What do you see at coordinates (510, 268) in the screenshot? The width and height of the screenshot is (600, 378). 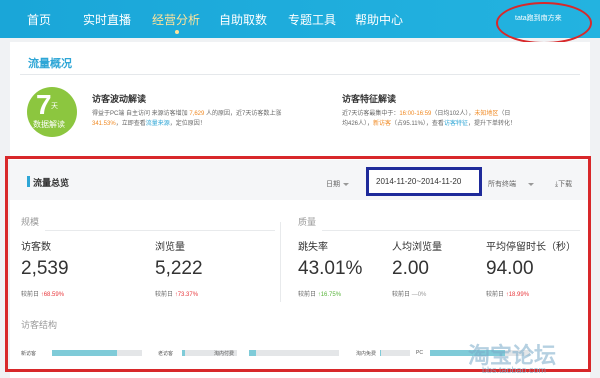 I see `metric-avg-time-value: 94.00` at bounding box center [510, 268].